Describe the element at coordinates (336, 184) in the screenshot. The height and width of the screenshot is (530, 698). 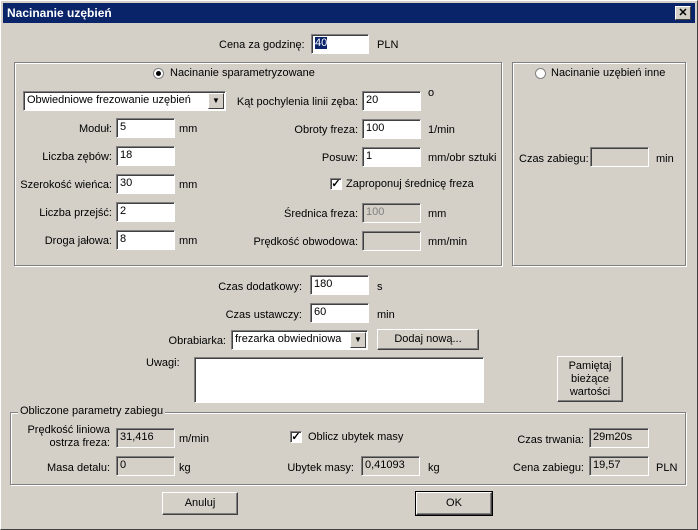
I see `zaproponuj-checkbox: ✓` at that location.